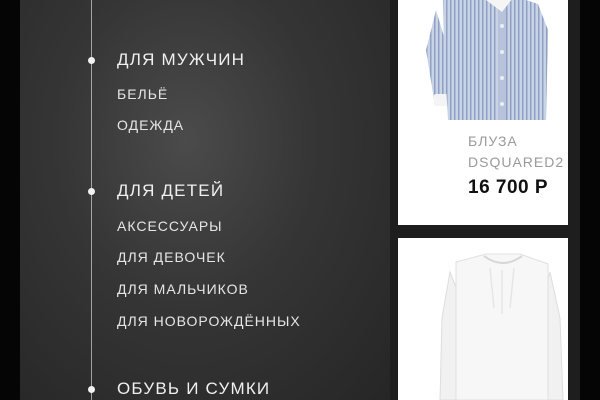  What do you see at coordinates (193, 389) in the screenshot?
I see `menu-heading-shoes-bags: ОБУВЬ И СУМКИ` at bounding box center [193, 389].